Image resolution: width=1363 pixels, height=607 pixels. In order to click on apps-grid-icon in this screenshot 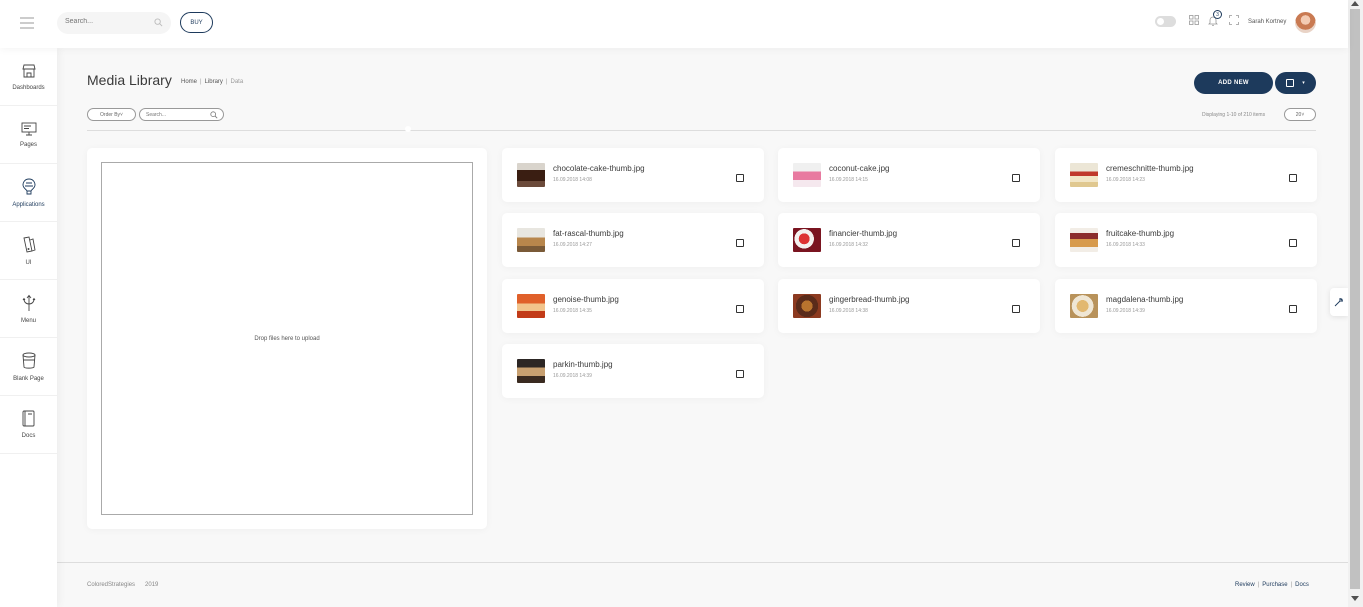, I will do `click(1194, 20)`.